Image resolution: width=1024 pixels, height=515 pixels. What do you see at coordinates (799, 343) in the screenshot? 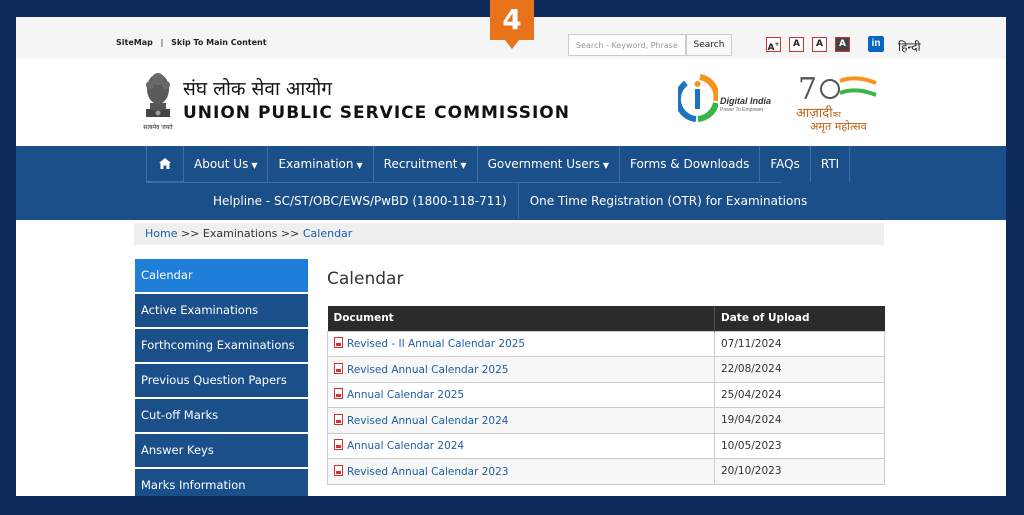
I see `date-cell: 07/11/2024` at bounding box center [799, 343].